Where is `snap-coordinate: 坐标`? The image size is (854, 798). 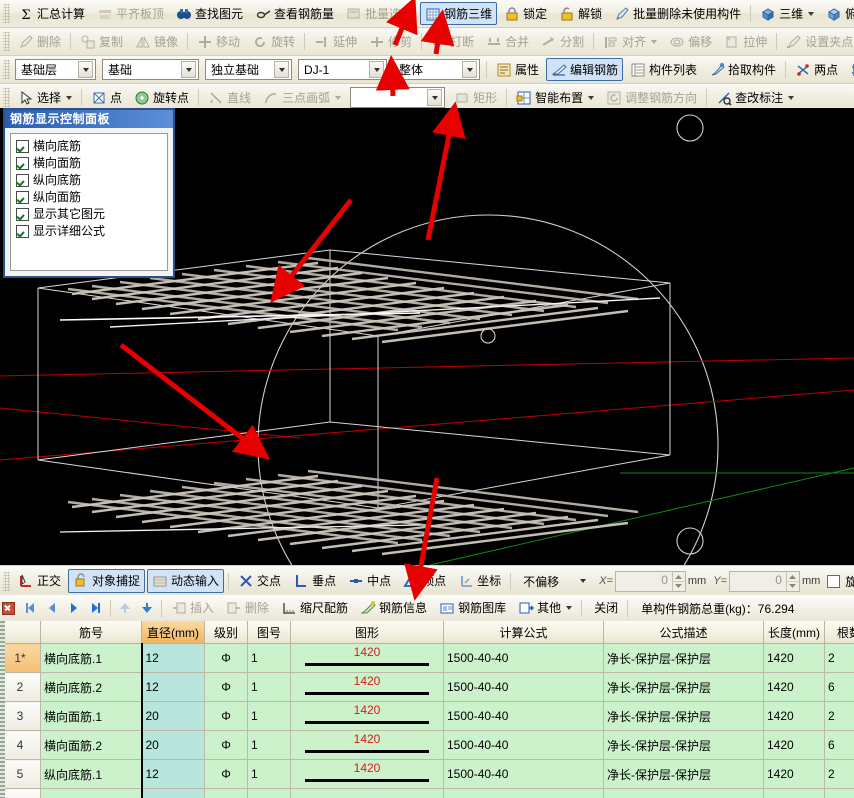 snap-coordinate: 坐标 is located at coordinates (479, 581).